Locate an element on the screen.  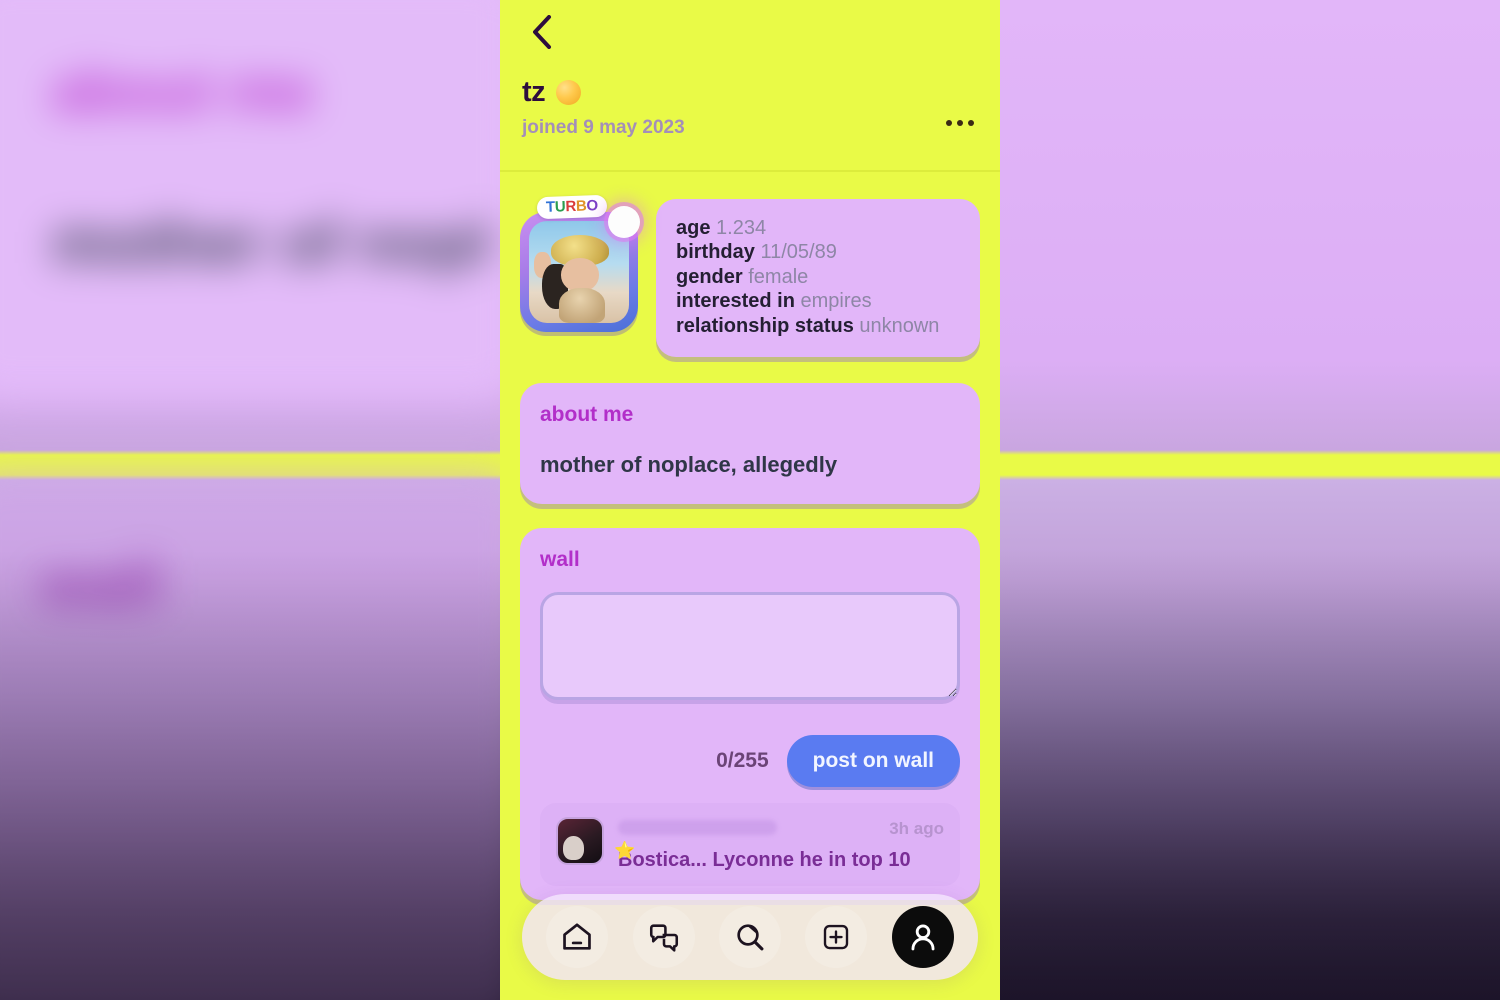
nav-item-messages is located at coordinates (663, 937).